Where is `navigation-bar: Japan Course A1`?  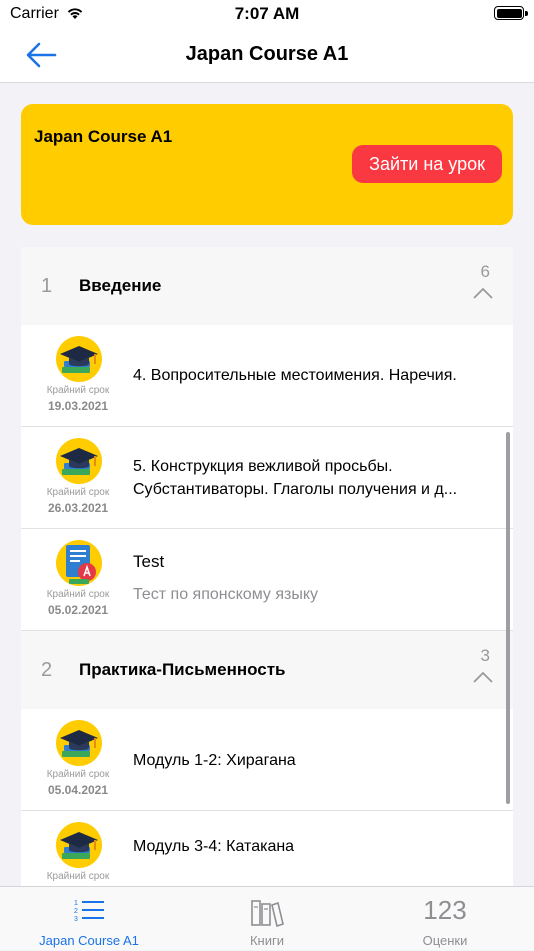 navigation-bar: Japan Course A1 is located at coordinates (267, 55).